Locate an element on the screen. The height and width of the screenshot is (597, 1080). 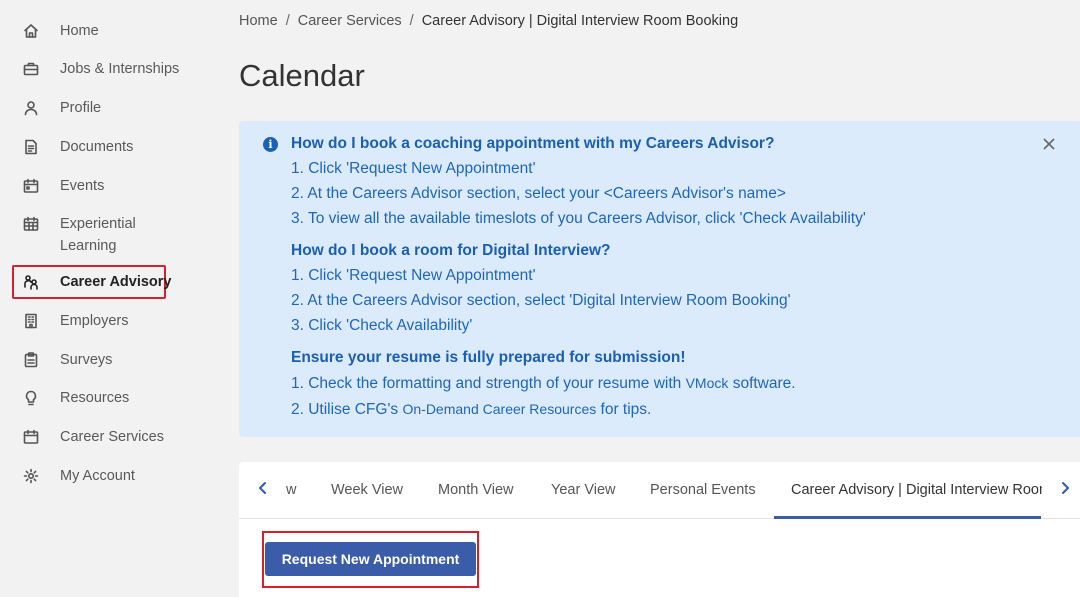
tab-scroll-right-icon is located at coordinates (1067, 490).